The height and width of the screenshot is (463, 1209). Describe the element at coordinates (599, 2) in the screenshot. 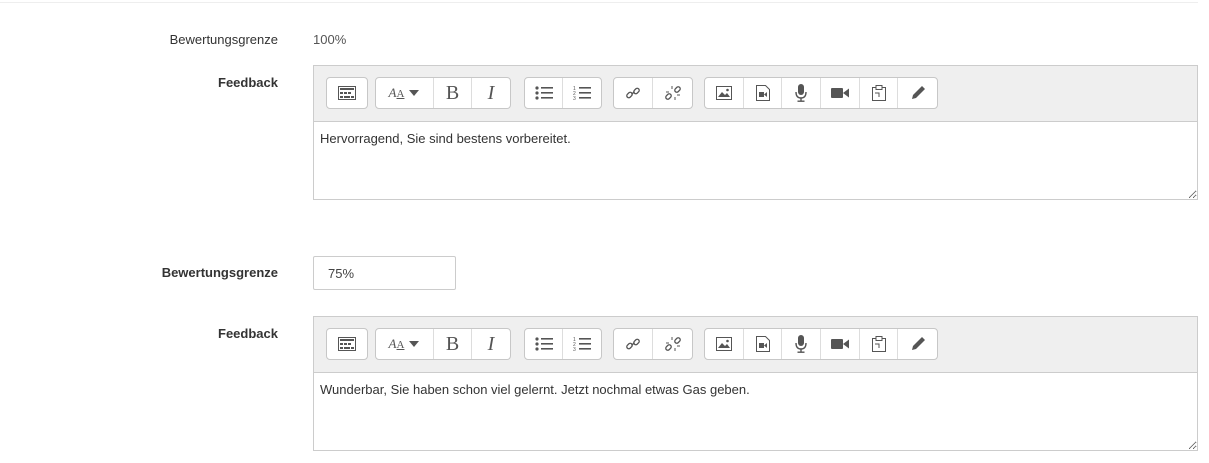

I see `section-divider` at that location.